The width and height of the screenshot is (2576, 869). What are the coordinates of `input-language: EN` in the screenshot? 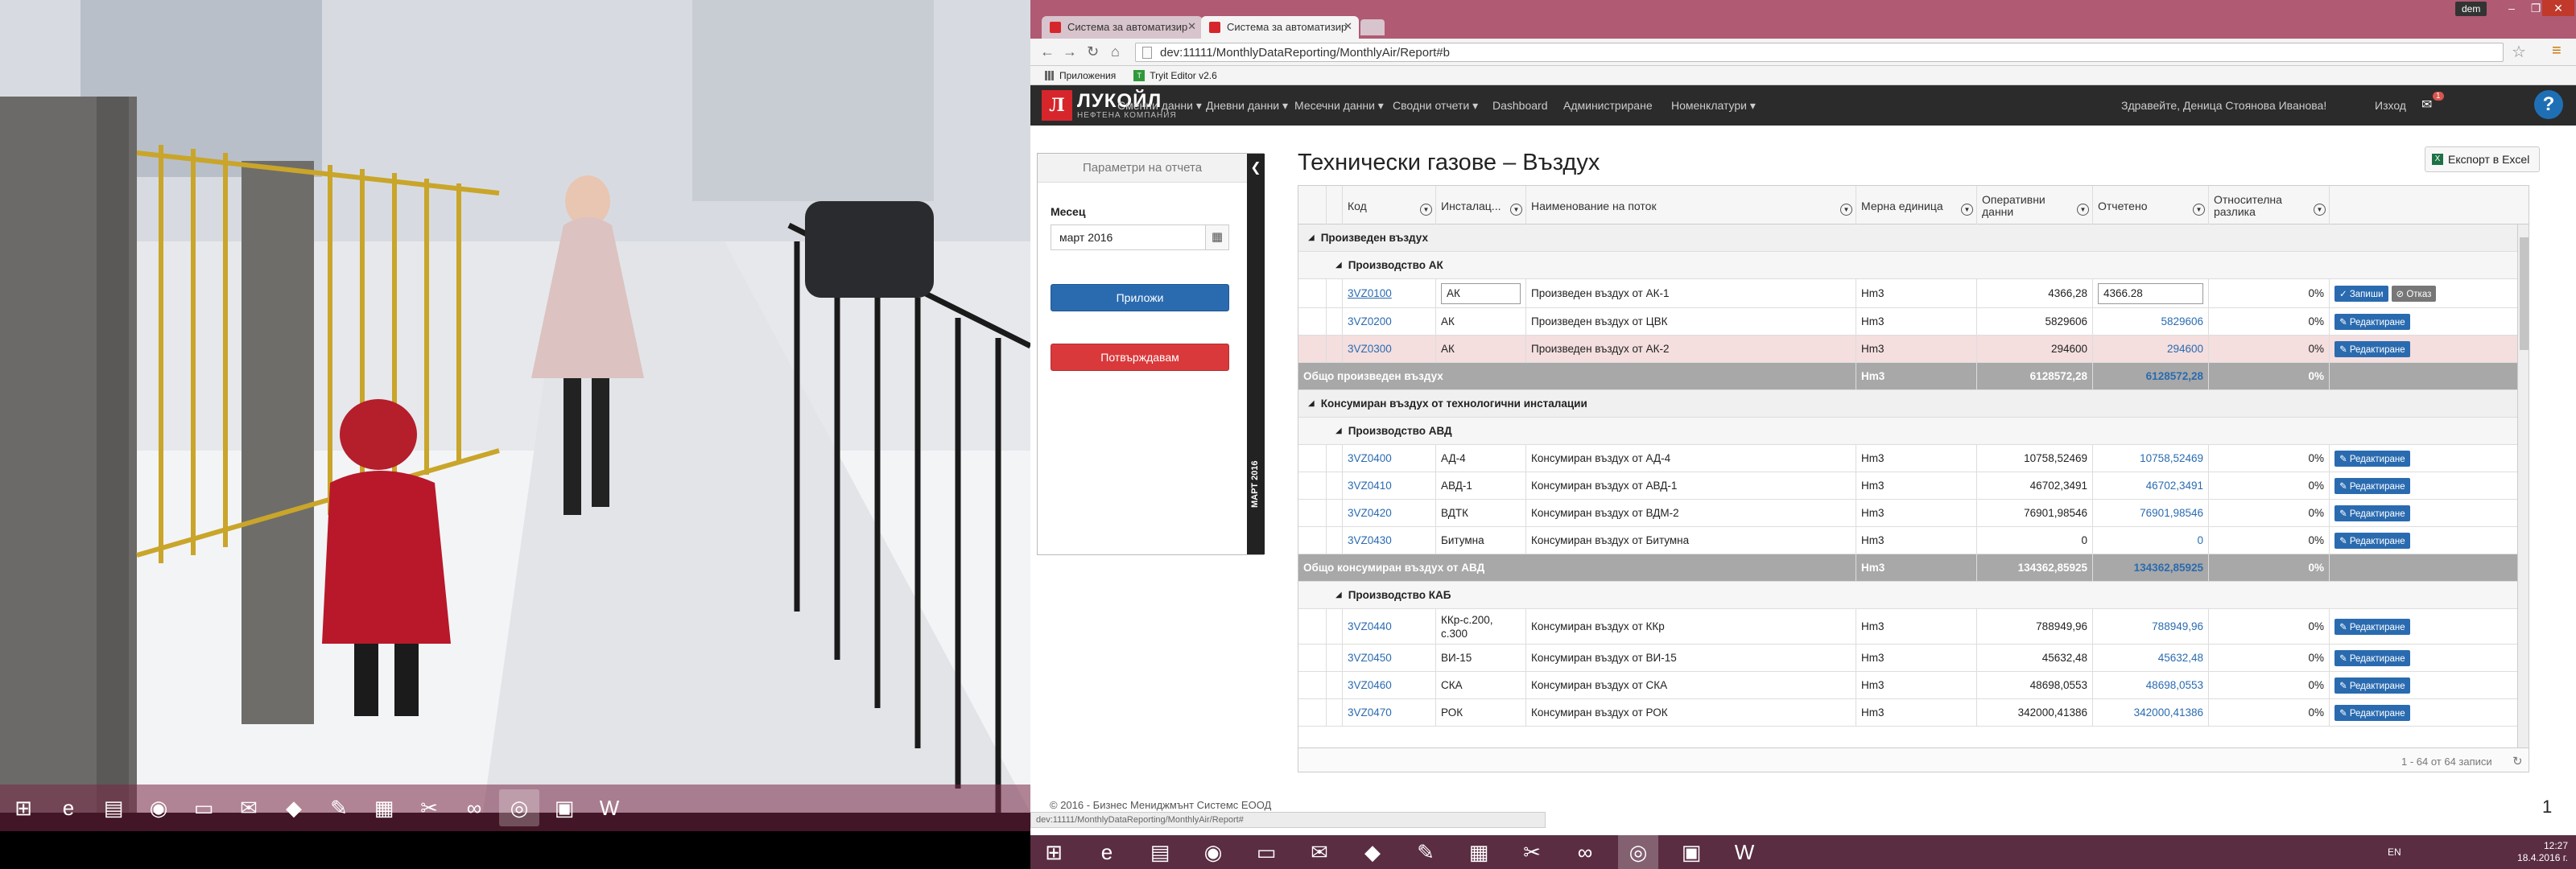 It's located at (2394, 852).